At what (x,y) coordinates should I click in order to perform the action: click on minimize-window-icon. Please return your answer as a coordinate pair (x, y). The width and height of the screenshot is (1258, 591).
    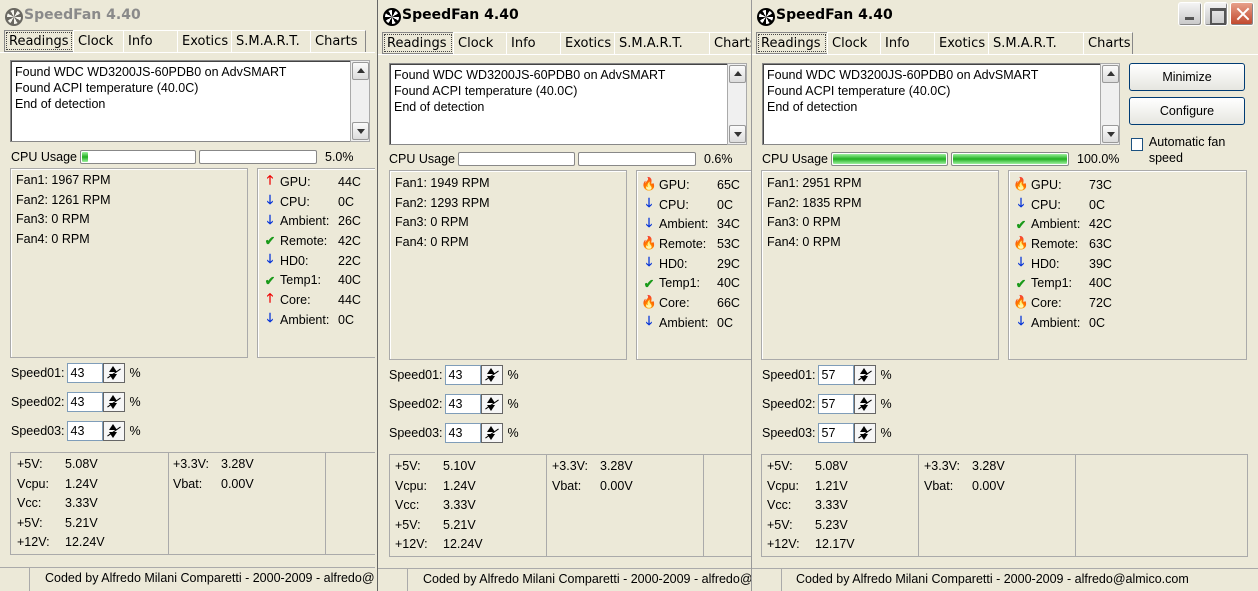
    Looking at the image, I should click on (1190, 14).